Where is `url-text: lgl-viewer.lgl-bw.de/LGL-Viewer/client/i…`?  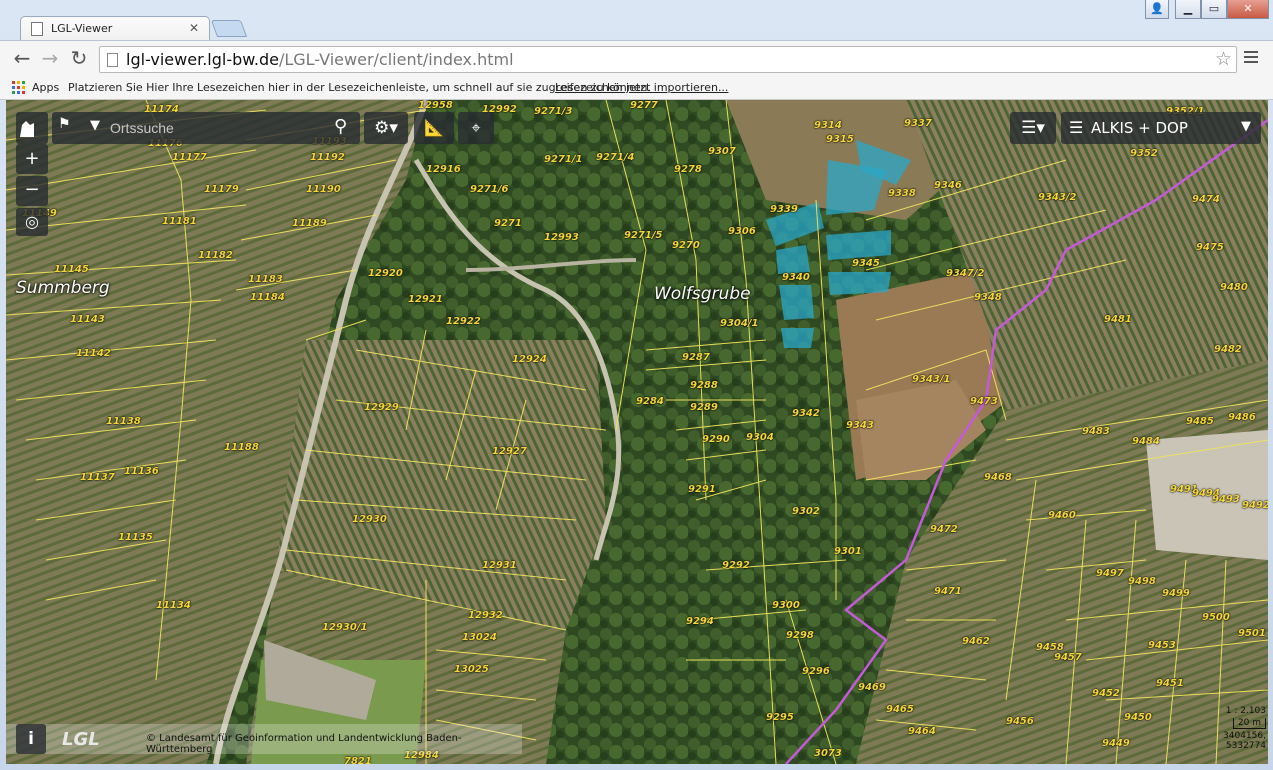
url-text: lgl-viewer.lgl-bw.de/LGL-Viewer/client/i… is located at coordinates (320, 59).